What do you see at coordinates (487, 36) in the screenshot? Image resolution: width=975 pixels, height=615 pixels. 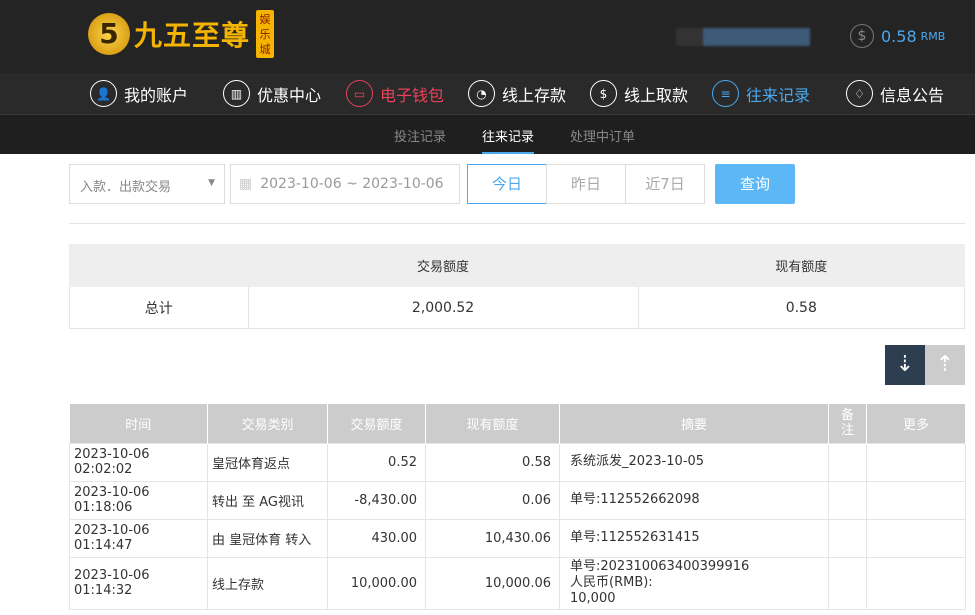 I see `header: 5 九五至尊 娱乐城 $ 0.58 RMB` at bounding box center [487, 36].